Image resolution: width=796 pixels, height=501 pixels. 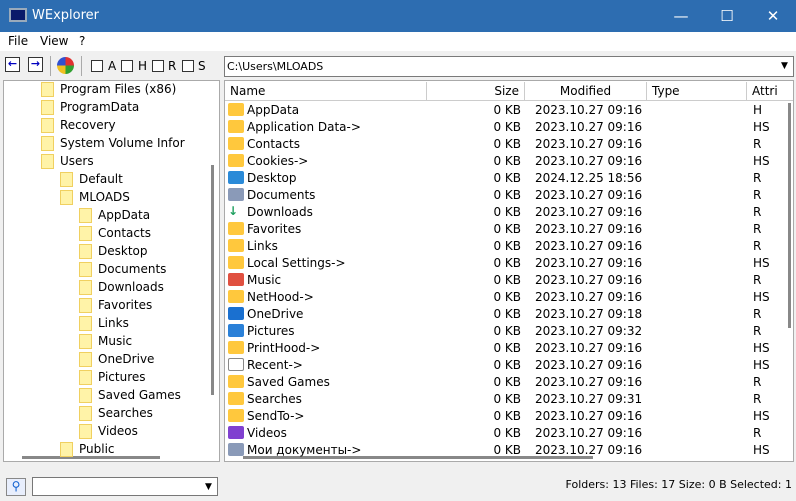 I want to click on back-button: ←, so click(x=12, y=64).